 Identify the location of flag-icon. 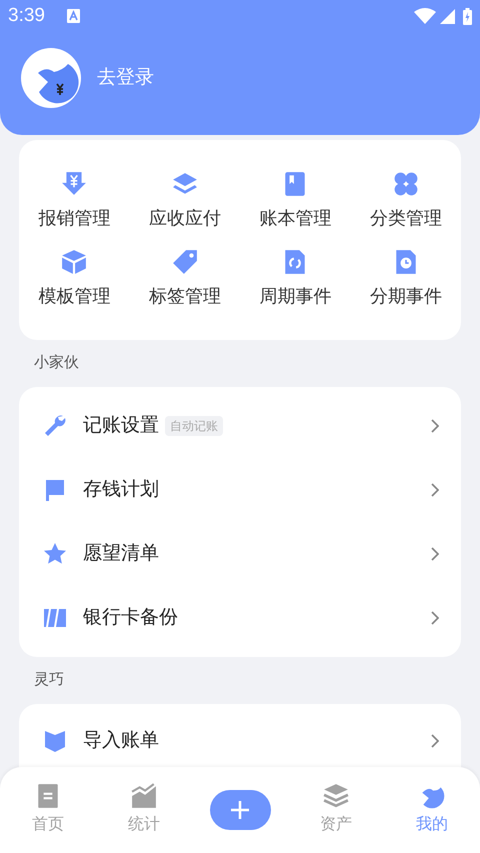
(55, 490).